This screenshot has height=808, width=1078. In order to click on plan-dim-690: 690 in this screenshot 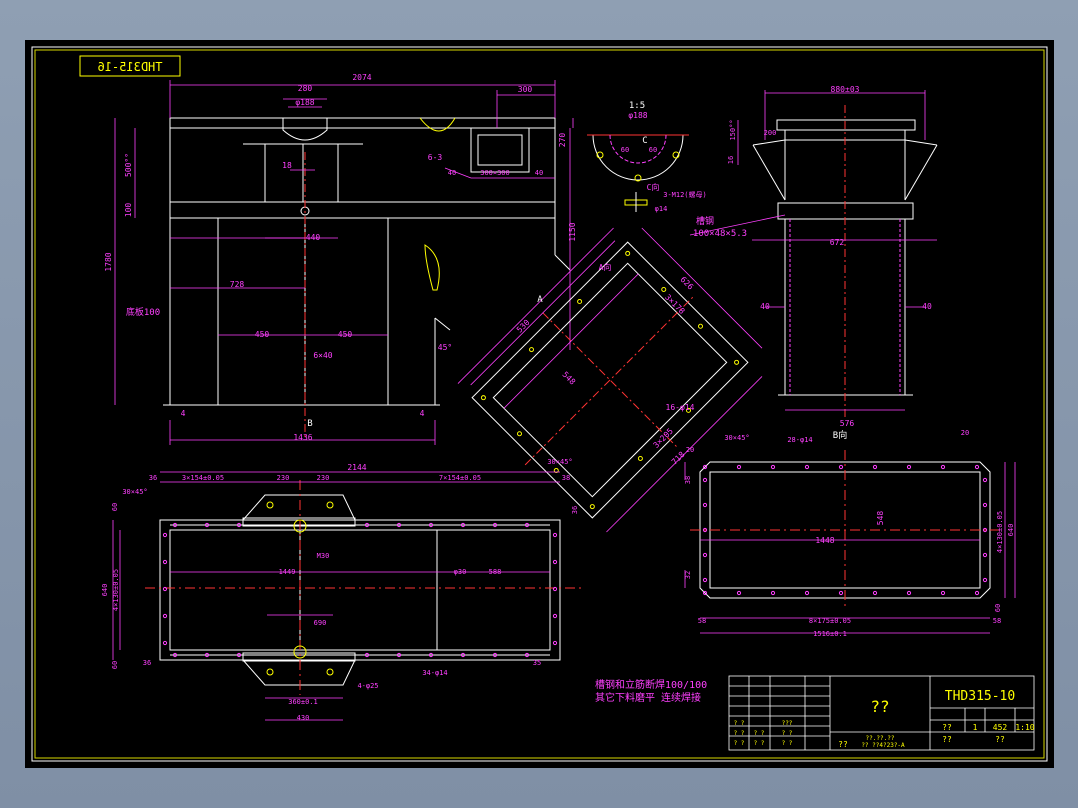, I will do `click(320, 623)`.